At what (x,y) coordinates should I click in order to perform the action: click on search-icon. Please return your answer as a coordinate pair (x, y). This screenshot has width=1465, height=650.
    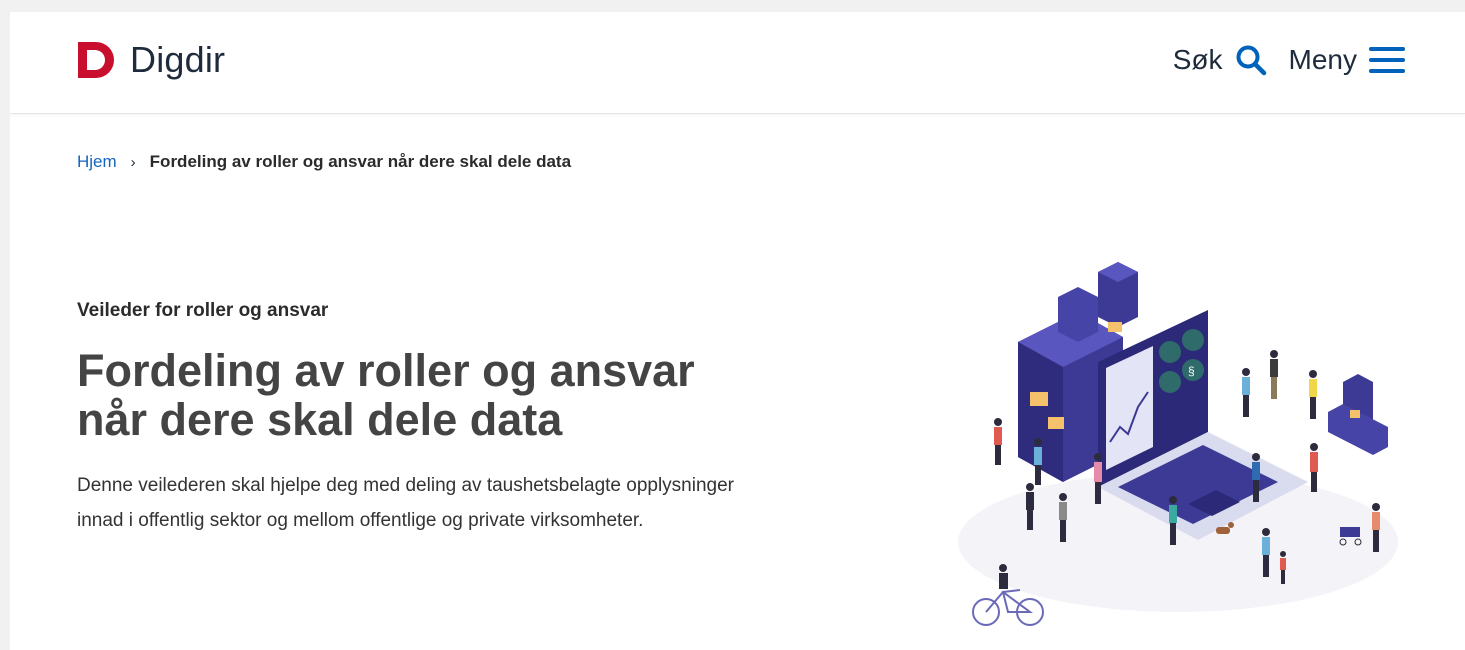
    Looking at the image, I should click on (1251, 60).